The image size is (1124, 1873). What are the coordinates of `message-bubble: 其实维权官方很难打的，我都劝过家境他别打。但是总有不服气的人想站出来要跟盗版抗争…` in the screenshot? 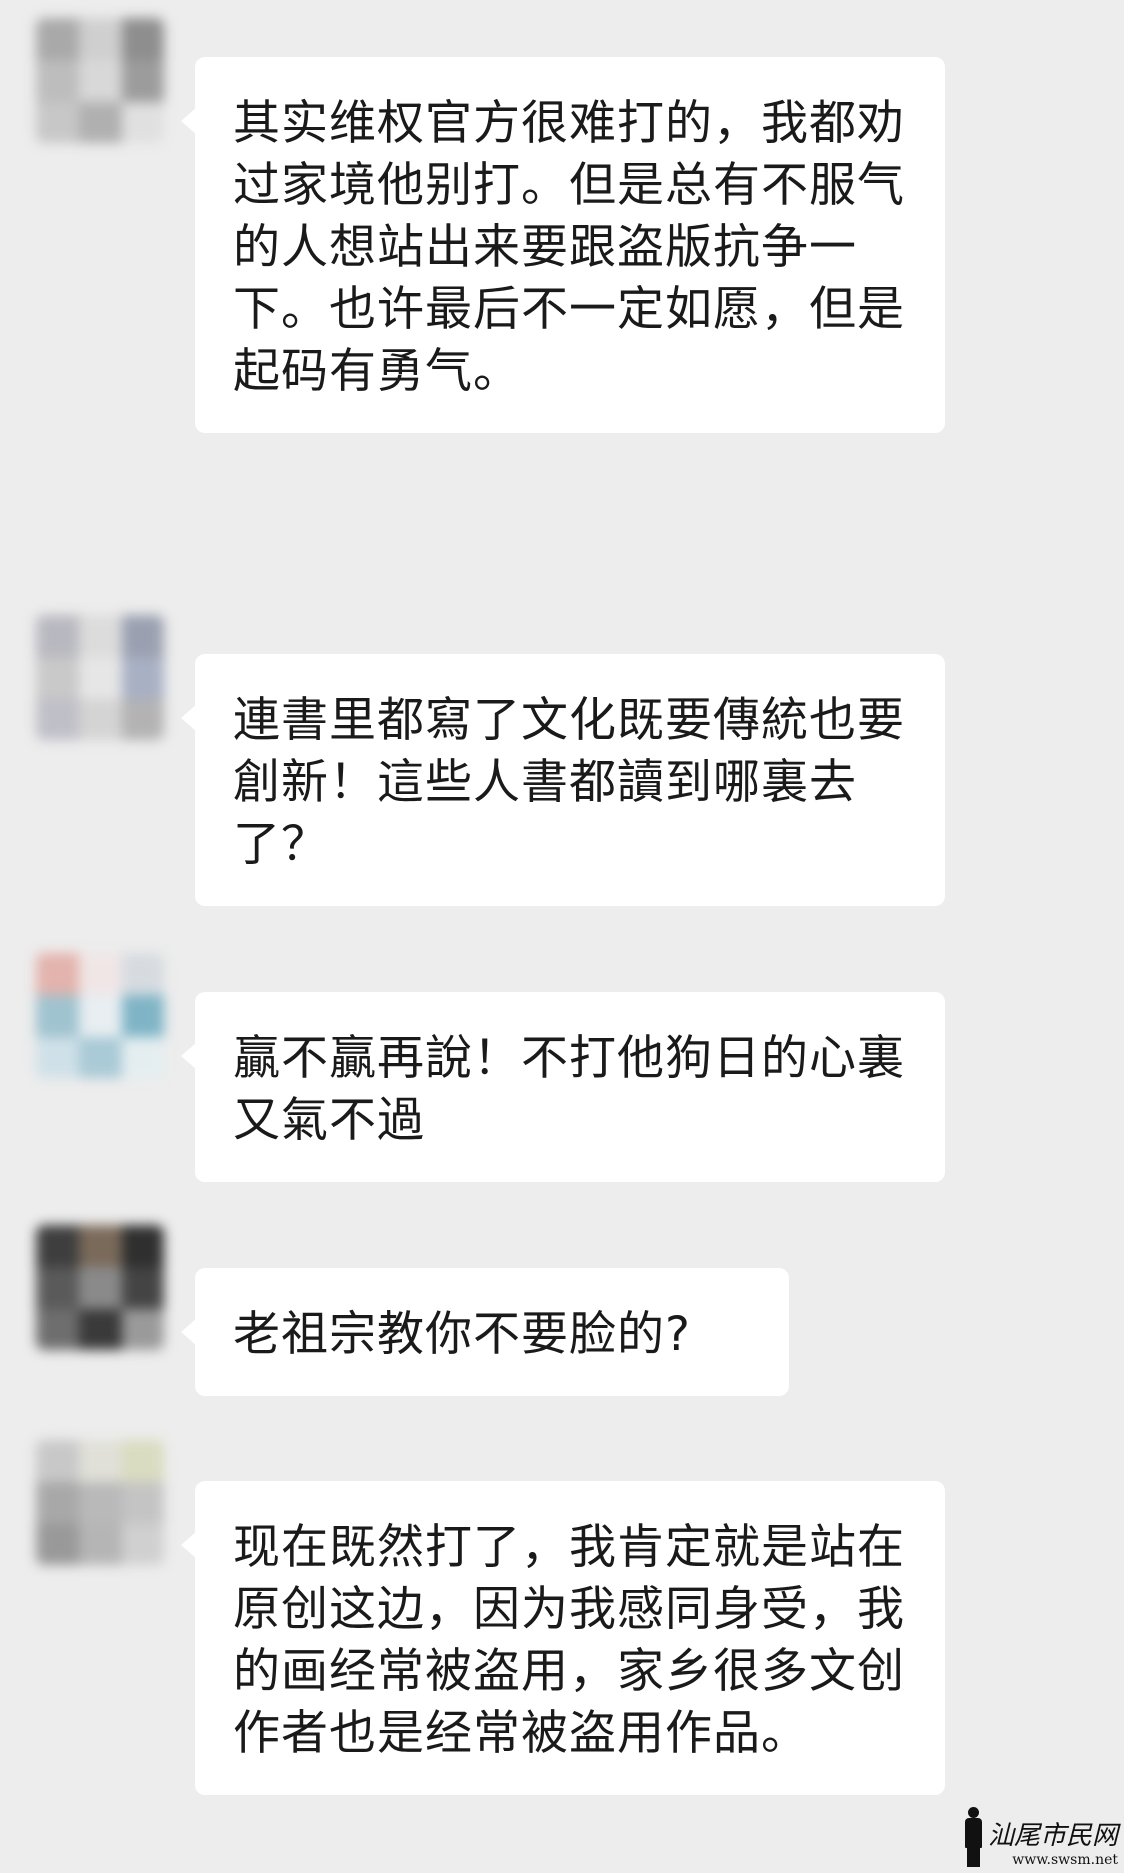 It's located at (563, 245).